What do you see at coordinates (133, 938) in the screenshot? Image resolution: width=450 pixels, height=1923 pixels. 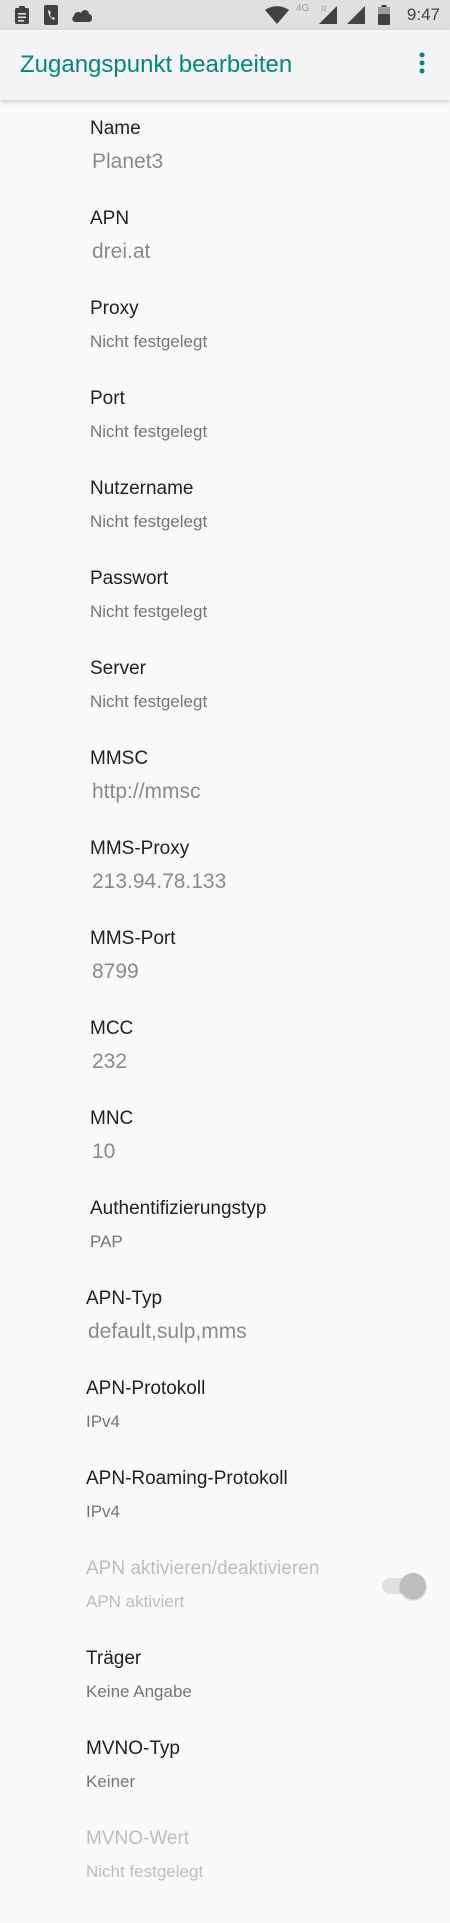 I see `pref-mms-port-title: MMS-Port` at bounding box center [133, 938].